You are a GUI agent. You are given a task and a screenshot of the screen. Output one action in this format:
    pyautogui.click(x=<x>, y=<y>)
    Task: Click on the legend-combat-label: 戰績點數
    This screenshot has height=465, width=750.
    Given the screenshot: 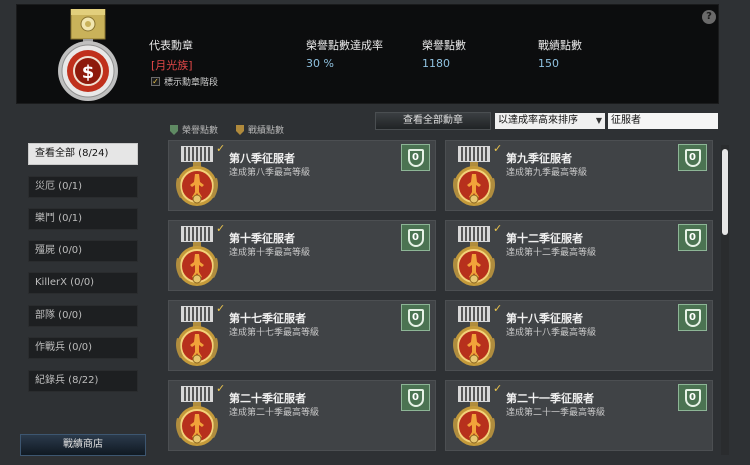 What is the action you would take?
    pyautogui.click(x=266, y=131)
    